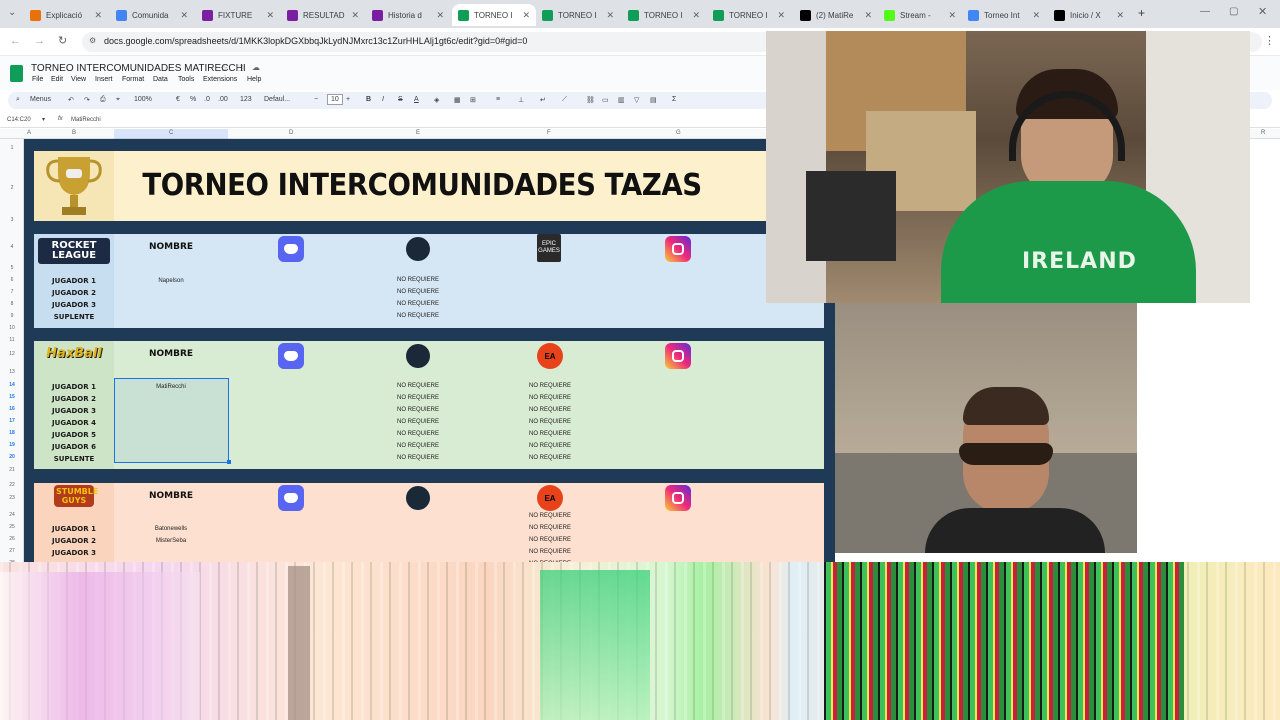 Image resolution: width=1280 pixels, height=720 pixels. I want to click on row-number: 23, so click(12, 498).